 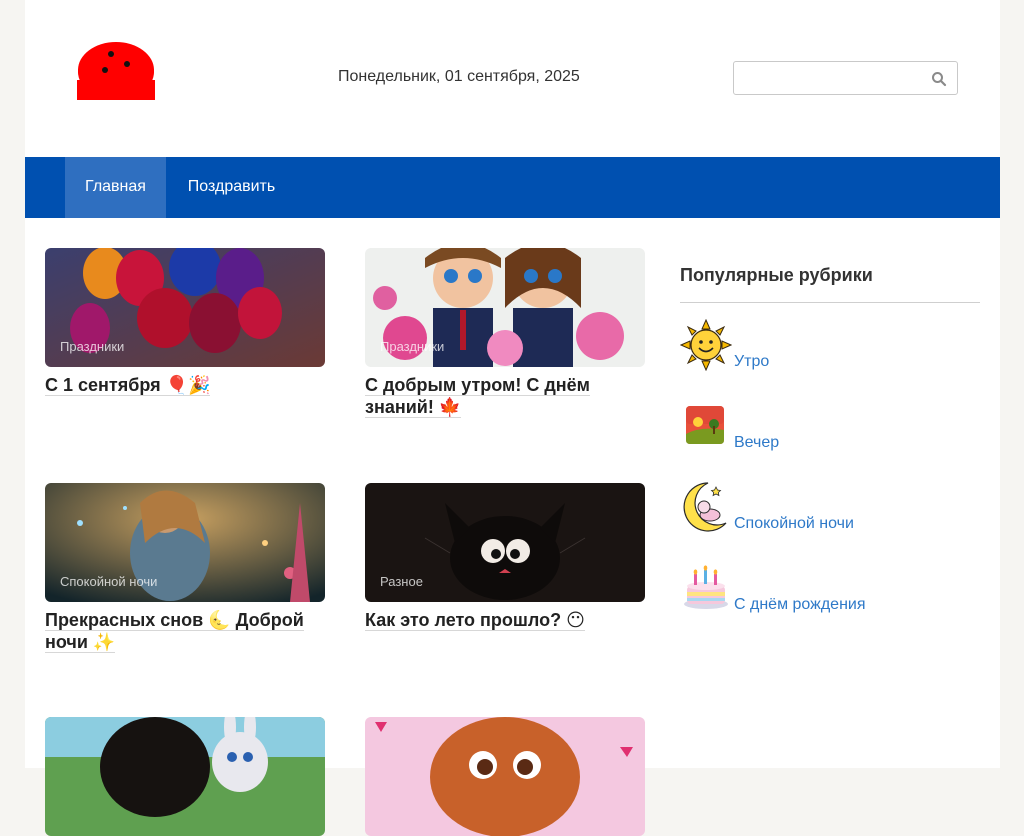 I want to click on post-title: Как это лето прошло? 😶, so click(x=475, y=620).